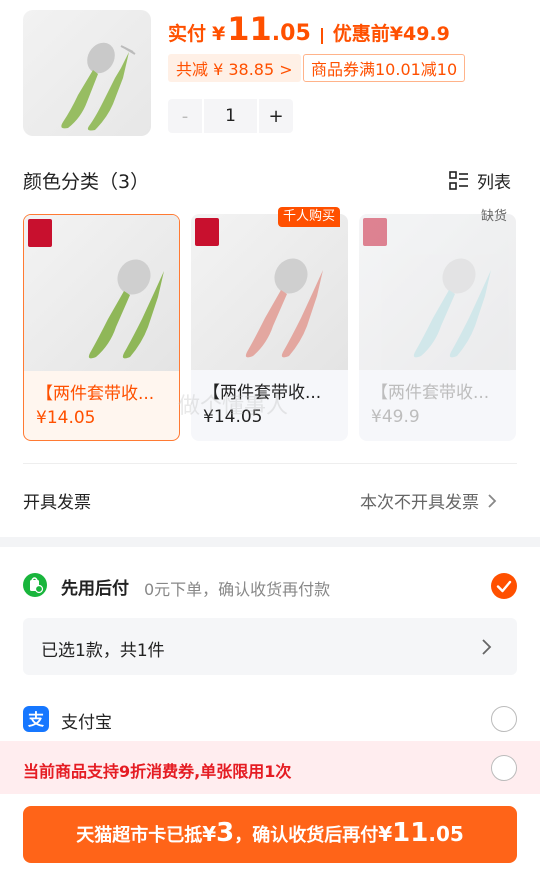 This screenshot has height=874, width=540. Describe the element at coordinates (225, 833) in the screenshot. I see `cta-amount: 3` at that location.